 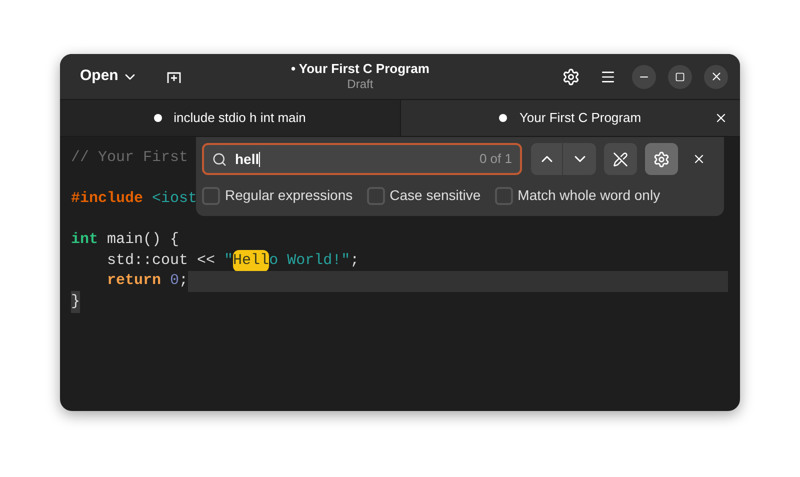 What do you see at coordinates (360, 84) in the screenshot?
I see `window-subtitle: Draft` at bounding box center [360, 84].